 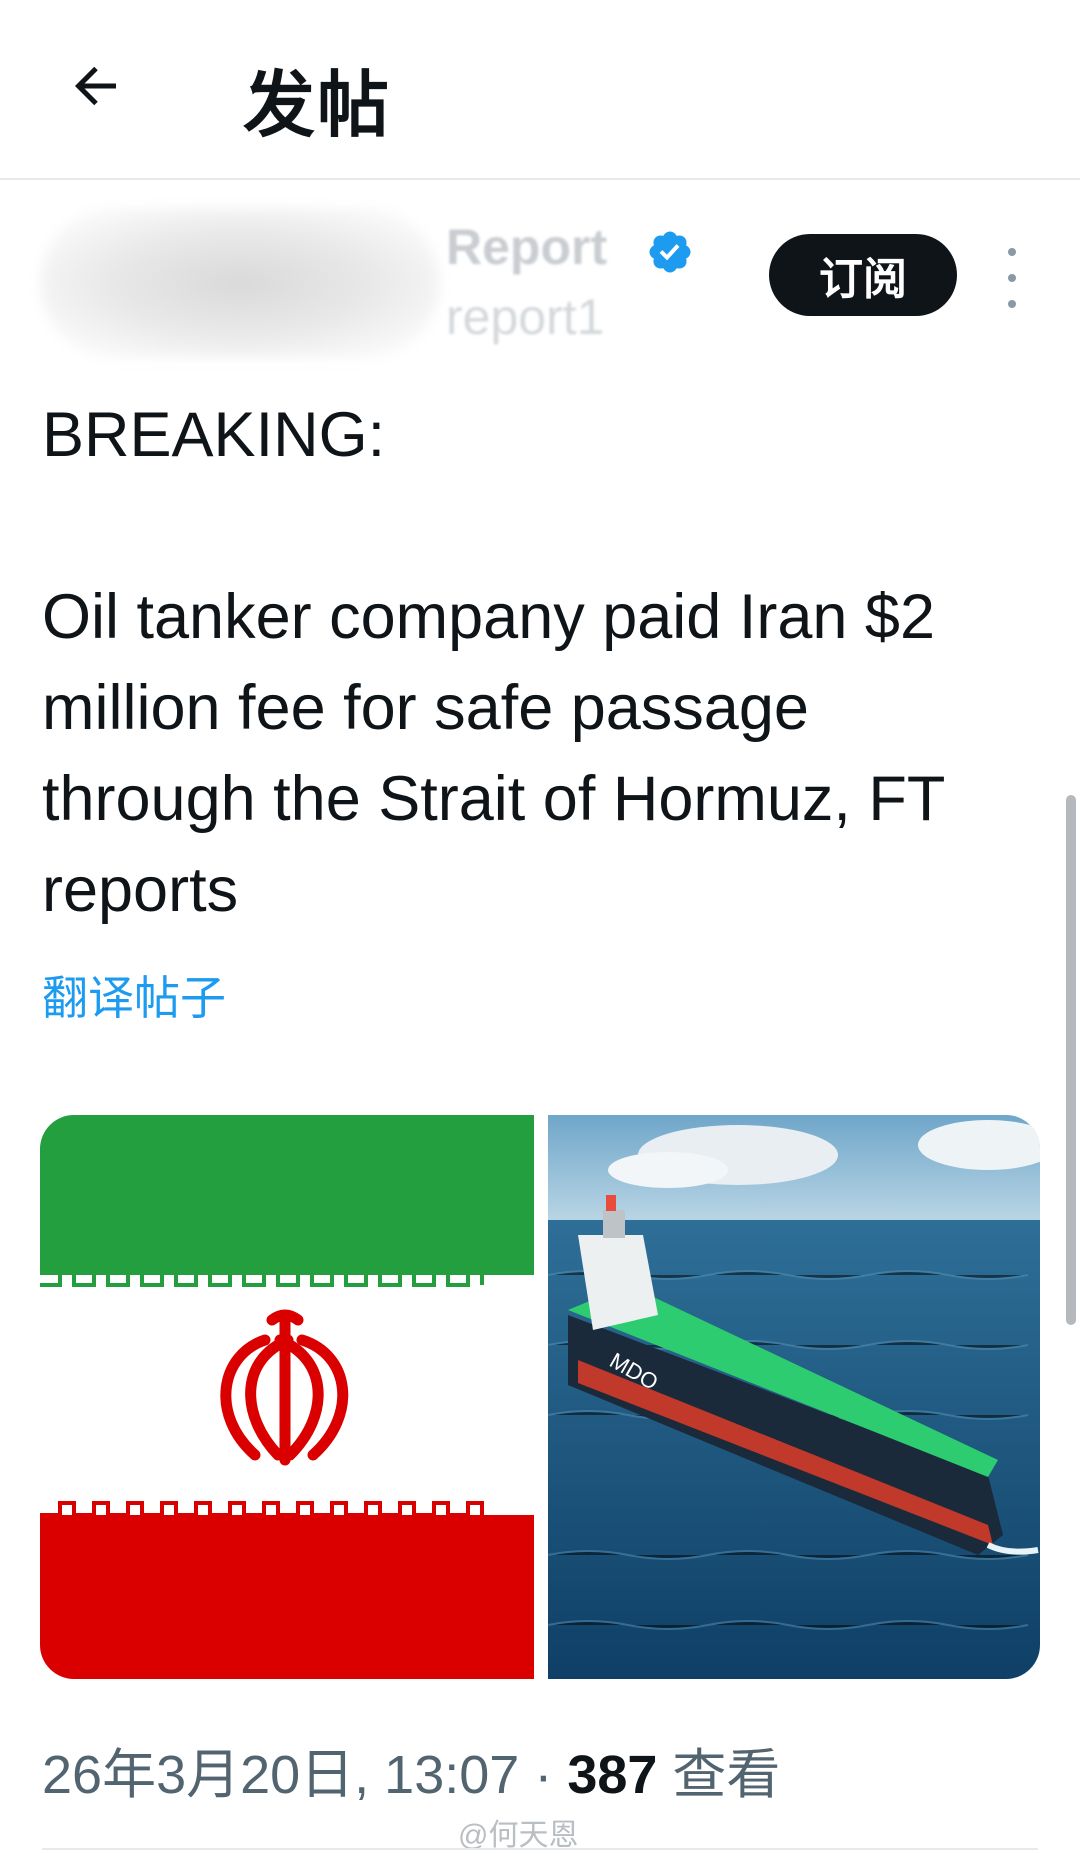 I want to click on verified-badge-icon, so click(x=670, y=252).